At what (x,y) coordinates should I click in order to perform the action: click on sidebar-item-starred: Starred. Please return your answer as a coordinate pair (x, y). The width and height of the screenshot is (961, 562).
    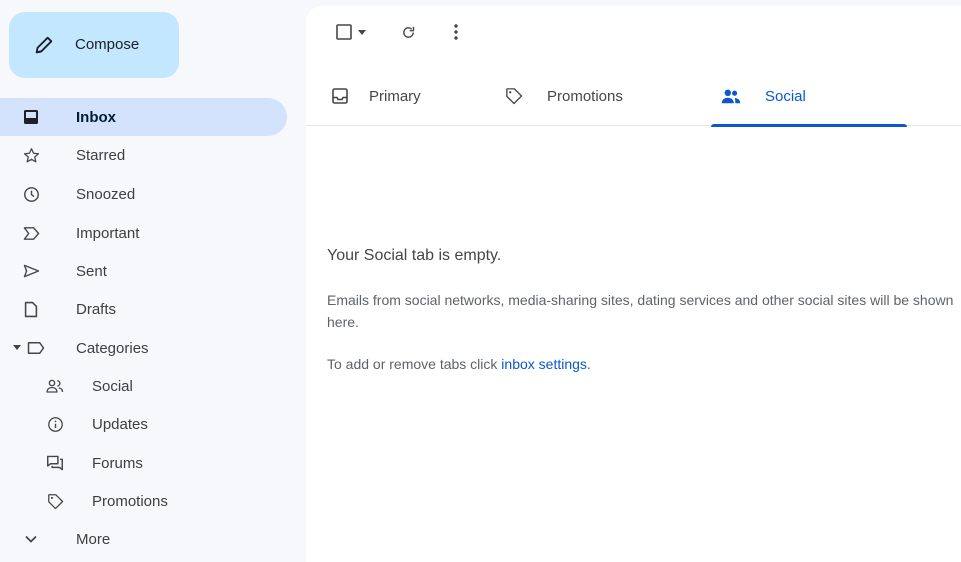
    Looking at the image, I should click on (143, 155).